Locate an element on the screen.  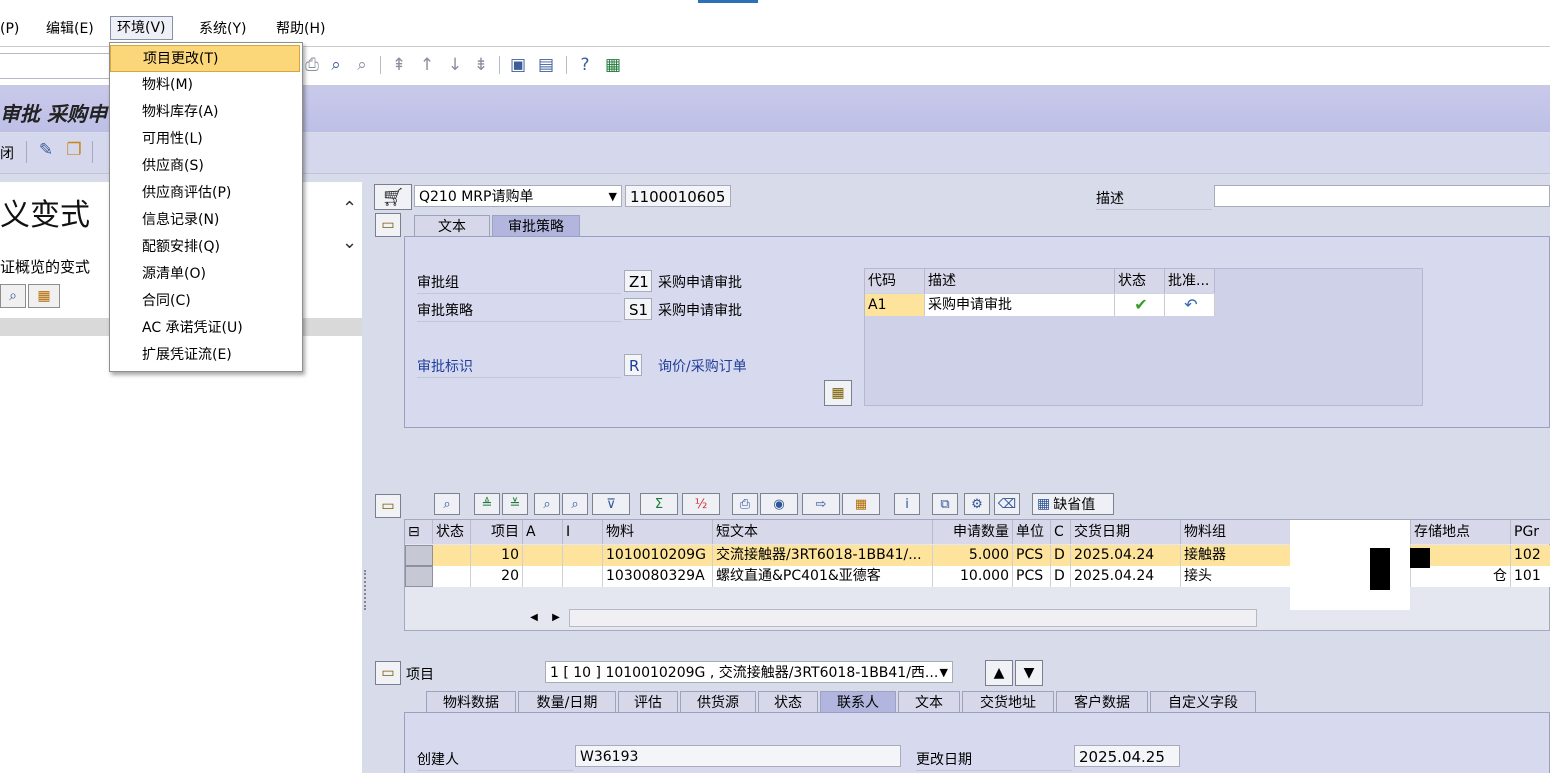
new-session-icon: ▣ is located at coordinates (518, 65).